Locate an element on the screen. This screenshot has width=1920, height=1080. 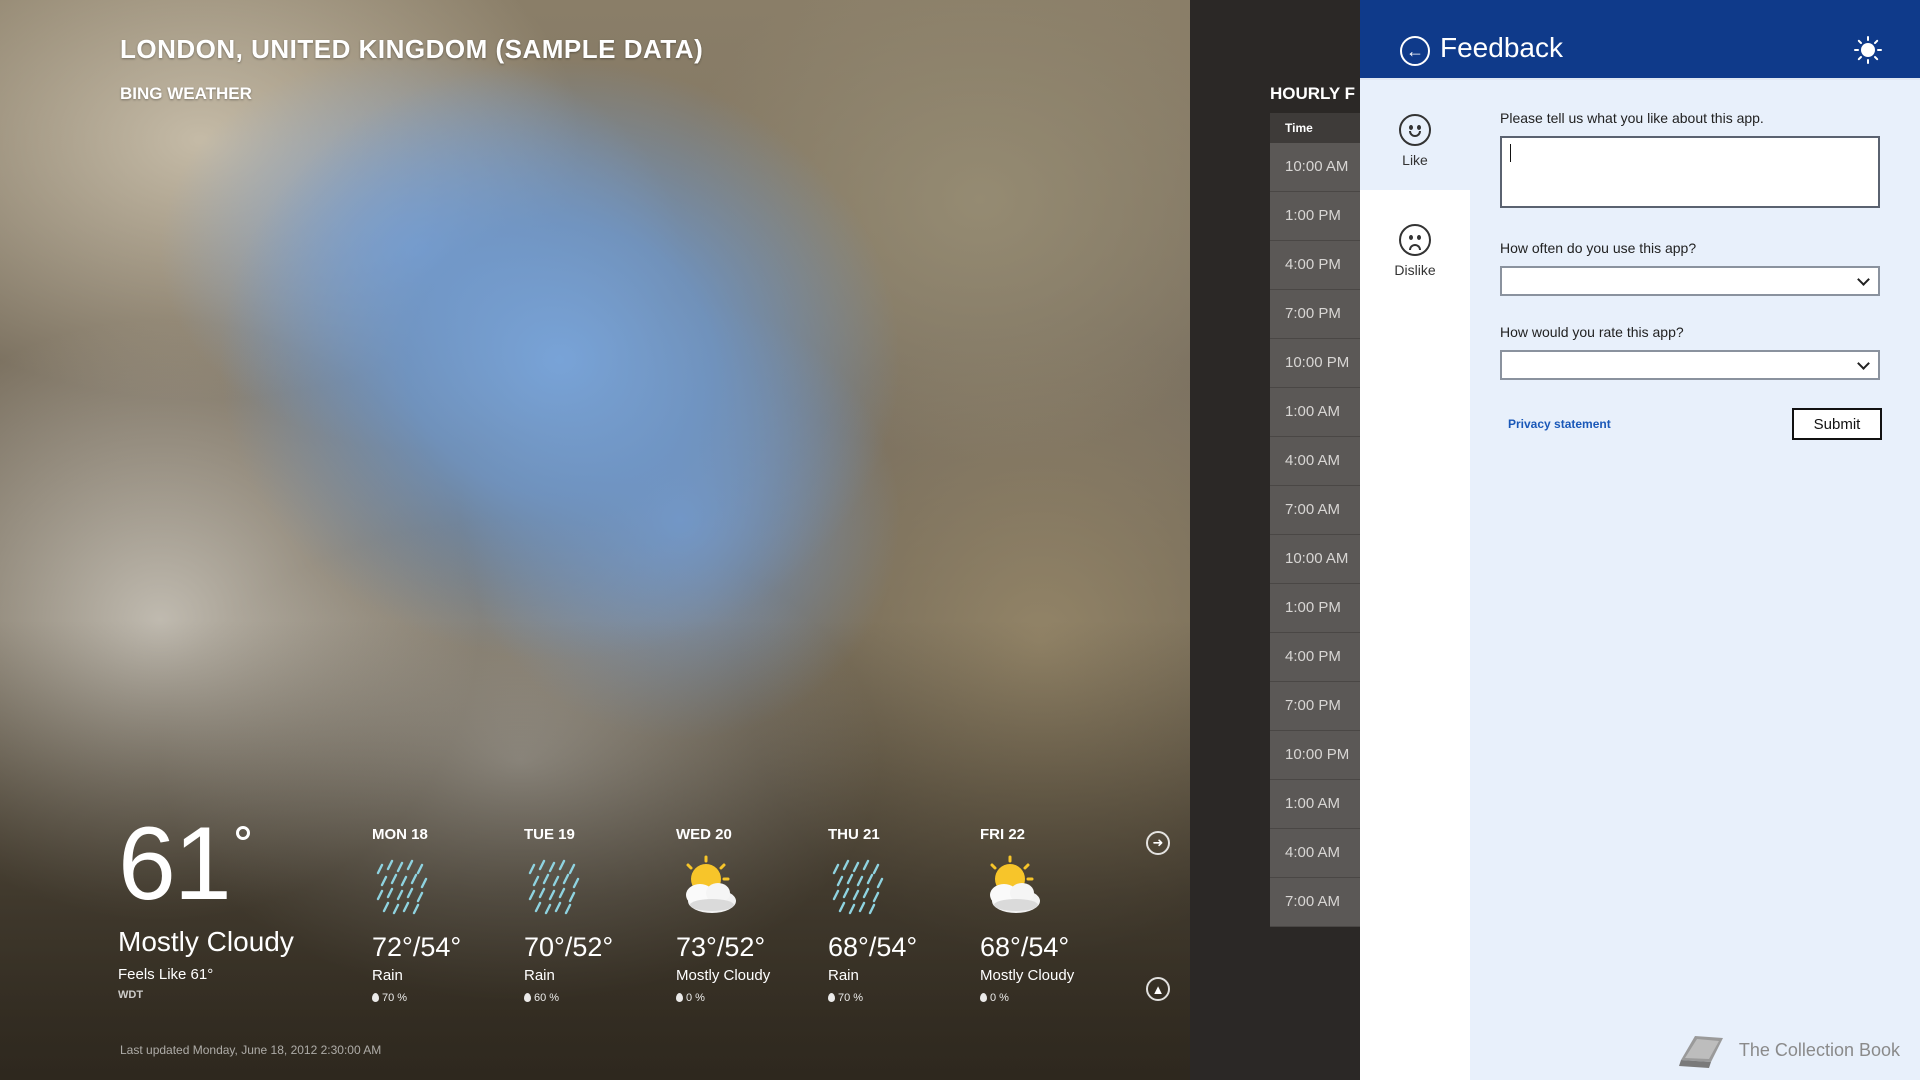
app-brand: BING WEATHER is located at coordinates (186, 93).